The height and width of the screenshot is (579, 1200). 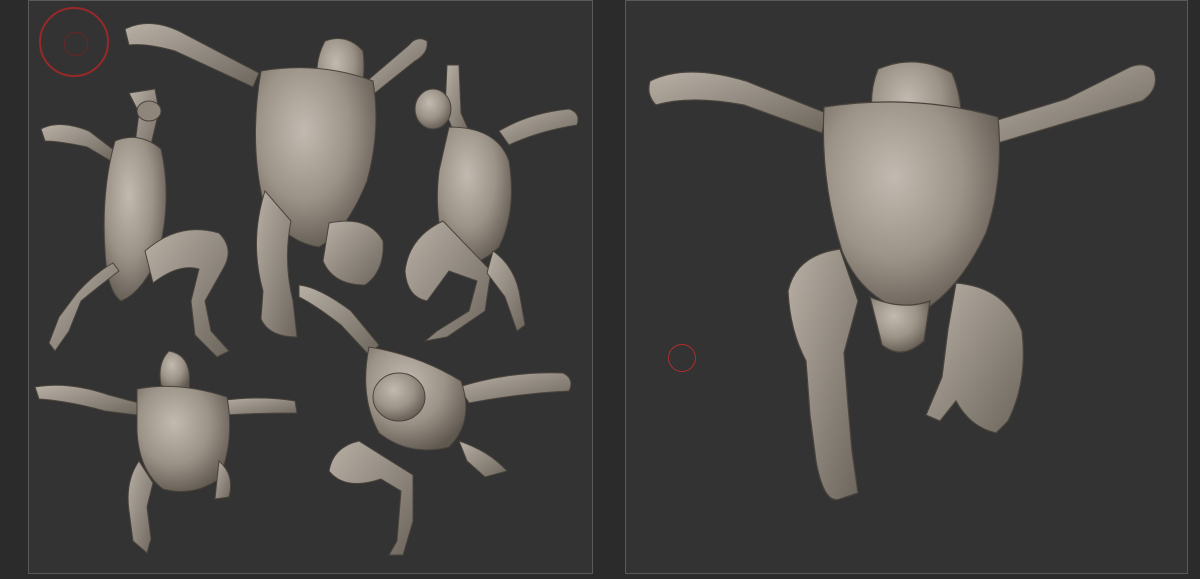 I want to click on sculpt-pose-top-down, so click(x=435, y=420).